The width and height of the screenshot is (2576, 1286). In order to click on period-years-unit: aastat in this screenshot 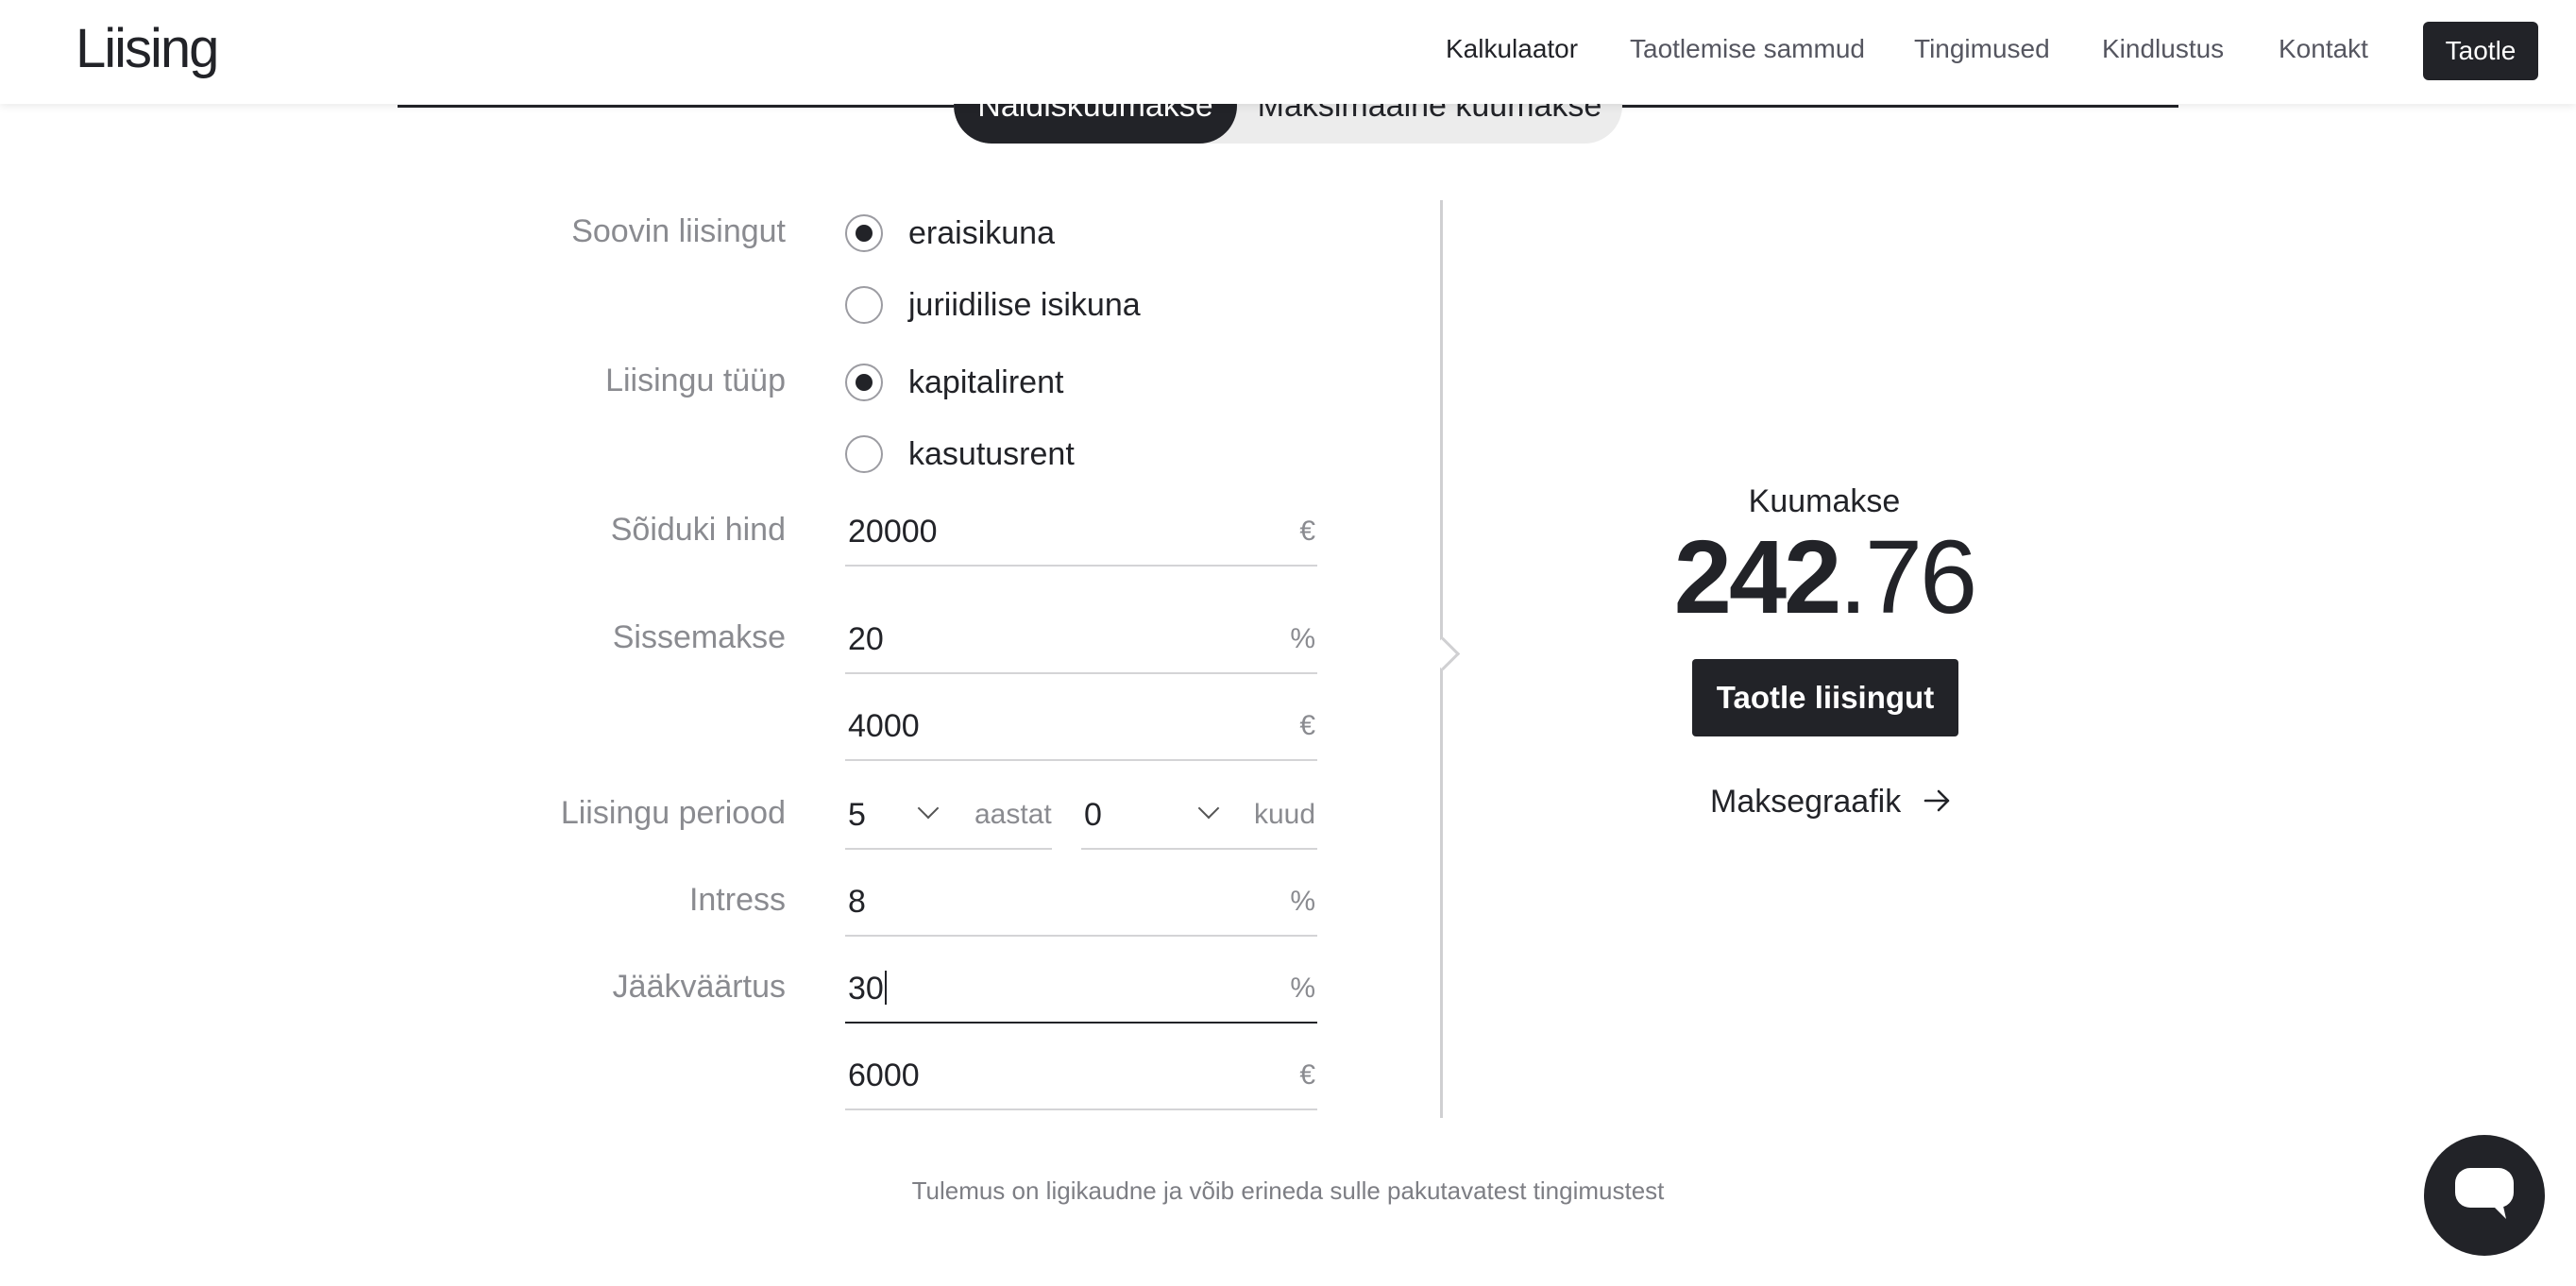, I will do `click(1013, 814)`.